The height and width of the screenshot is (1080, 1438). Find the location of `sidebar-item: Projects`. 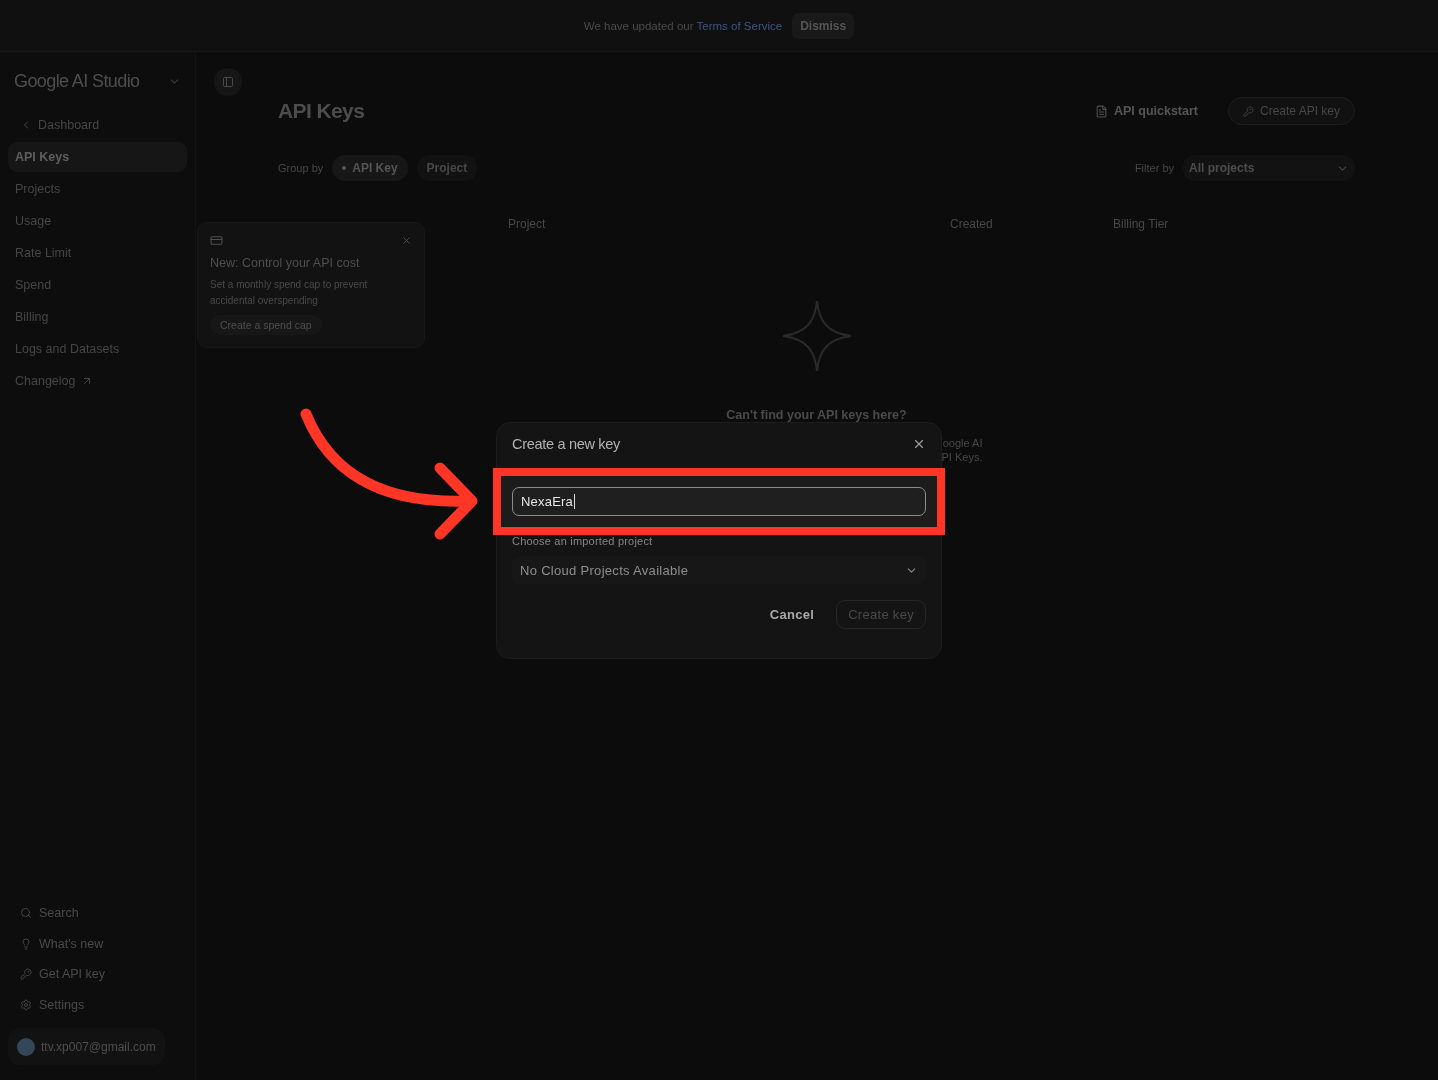

sidebar-item: Projects is located at coordinates (97, 189).